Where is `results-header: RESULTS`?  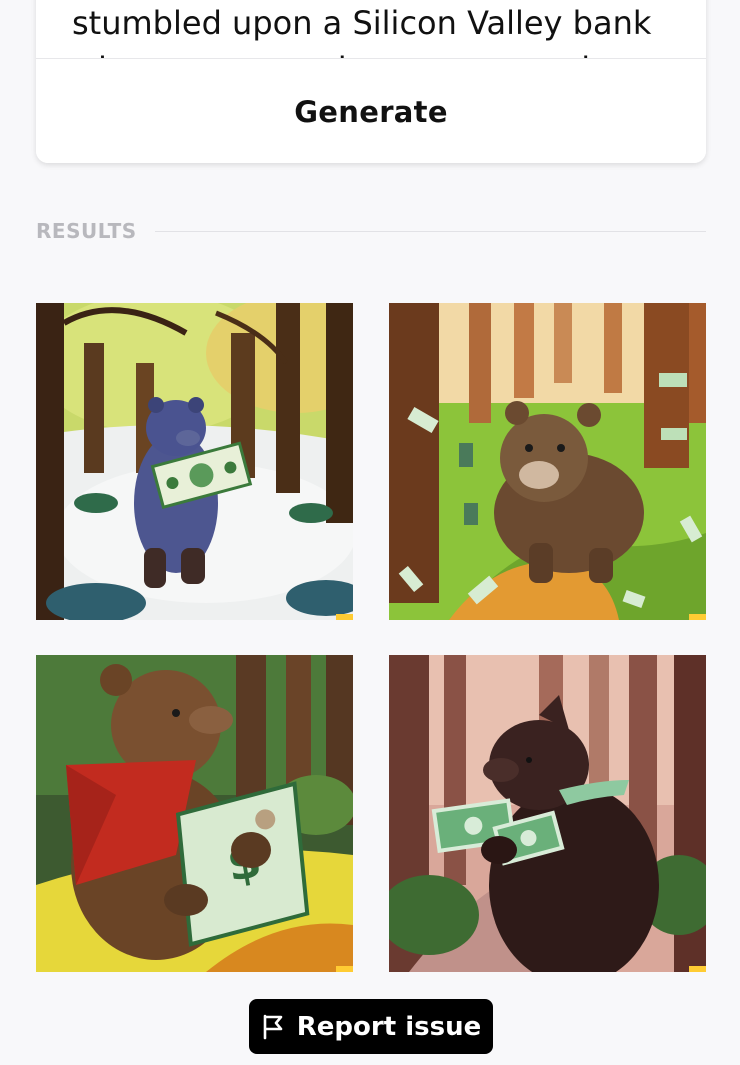 results-header: RESULTS is located at coordinates (371, 231).